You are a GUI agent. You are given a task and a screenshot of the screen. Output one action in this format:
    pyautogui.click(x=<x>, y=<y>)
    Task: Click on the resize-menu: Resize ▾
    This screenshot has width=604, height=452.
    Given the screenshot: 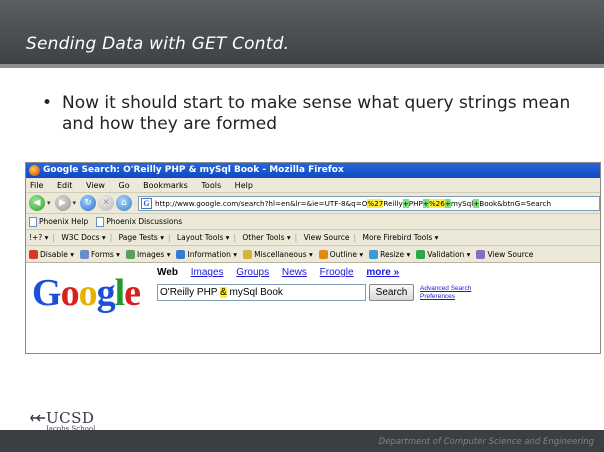 What is the action you would take?
    pyautogui.click(x=390, y=254)
    